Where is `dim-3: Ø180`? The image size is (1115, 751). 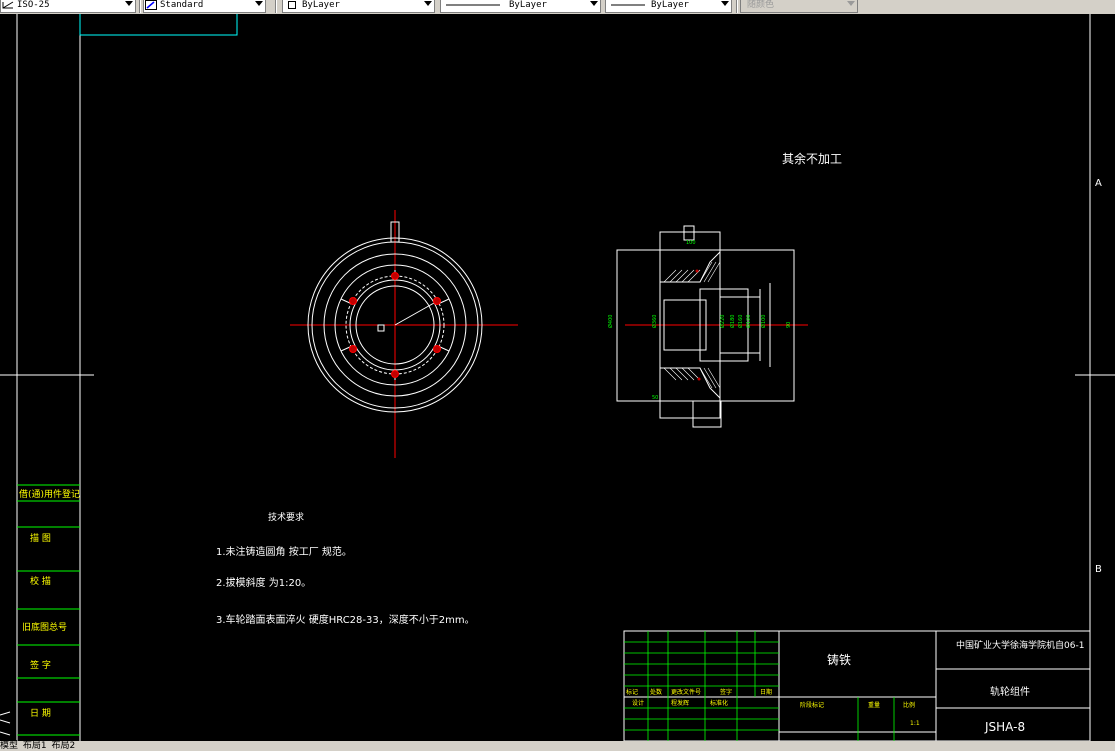 dim-3: Ø180 is located at coordinates (732, 321).